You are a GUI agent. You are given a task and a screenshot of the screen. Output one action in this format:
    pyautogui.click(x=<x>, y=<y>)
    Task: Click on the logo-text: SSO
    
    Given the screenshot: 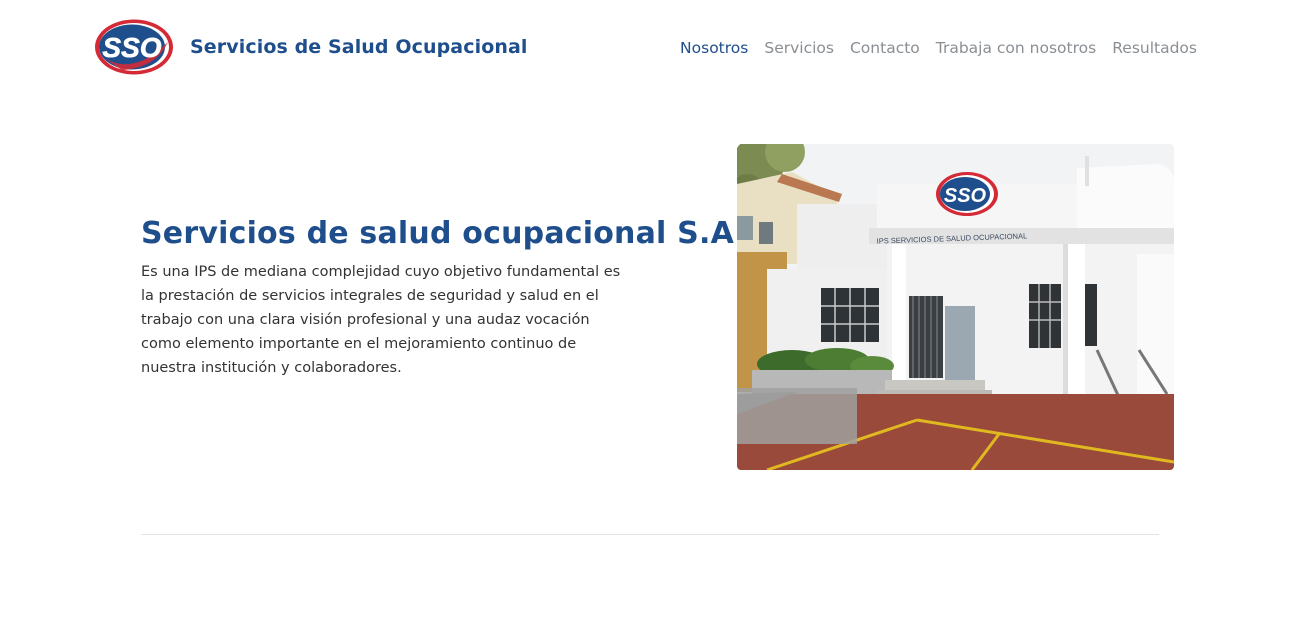 What is the action you would take?
    pyautogui.click(x=131, y=47)
    